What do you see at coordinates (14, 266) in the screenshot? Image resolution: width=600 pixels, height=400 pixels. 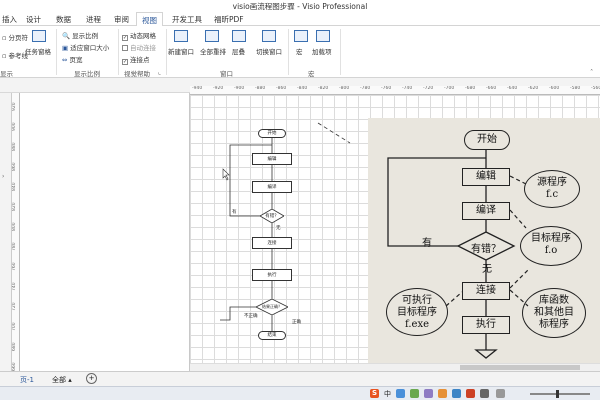 I see `ruler-tick-label: 760` at bounding box center [14, 266].